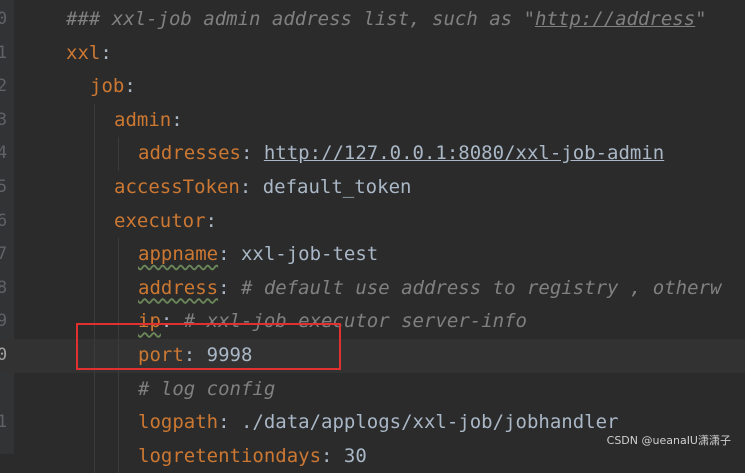 The width and height of the screenshot is (745, 473). What do you see at coordinates (464, 153) in the screenshot?
I see `yaml-value: http://127.0.0.1:8080/xxl-job-admin` at bounding box center [464, 153].